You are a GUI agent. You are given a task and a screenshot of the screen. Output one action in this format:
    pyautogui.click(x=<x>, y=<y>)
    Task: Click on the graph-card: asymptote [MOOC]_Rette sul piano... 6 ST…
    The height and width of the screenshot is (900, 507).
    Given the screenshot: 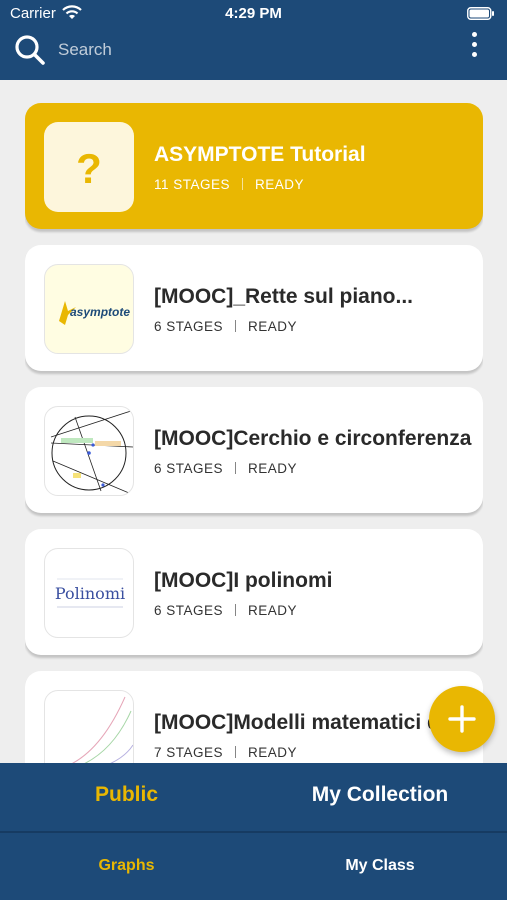 What is the action you would take?
    pyautogui.click(x=254, y=308)
    